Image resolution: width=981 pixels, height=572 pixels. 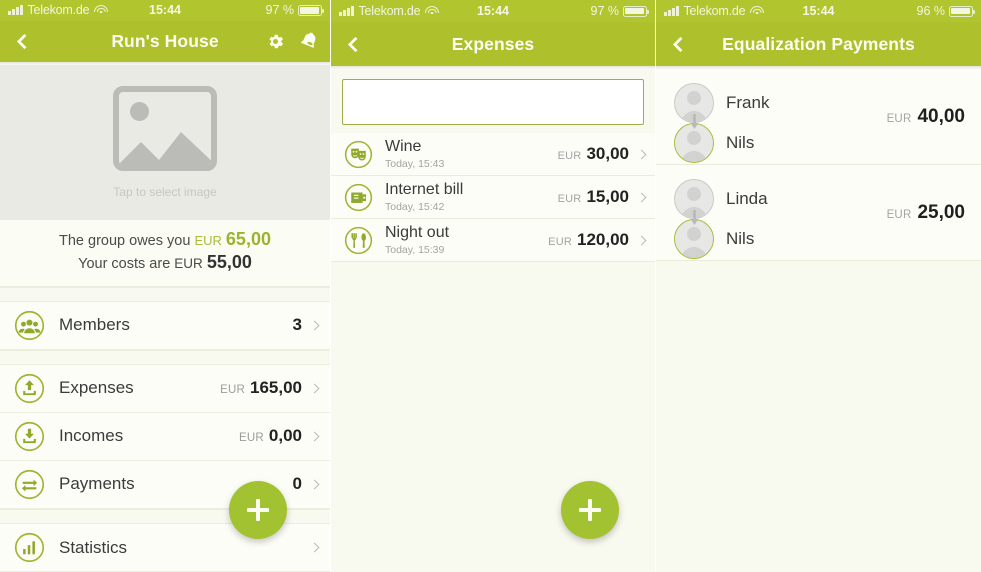 I want to click on list-item-text: Internet bill Today, 15:42, so click(x=424, y=197).